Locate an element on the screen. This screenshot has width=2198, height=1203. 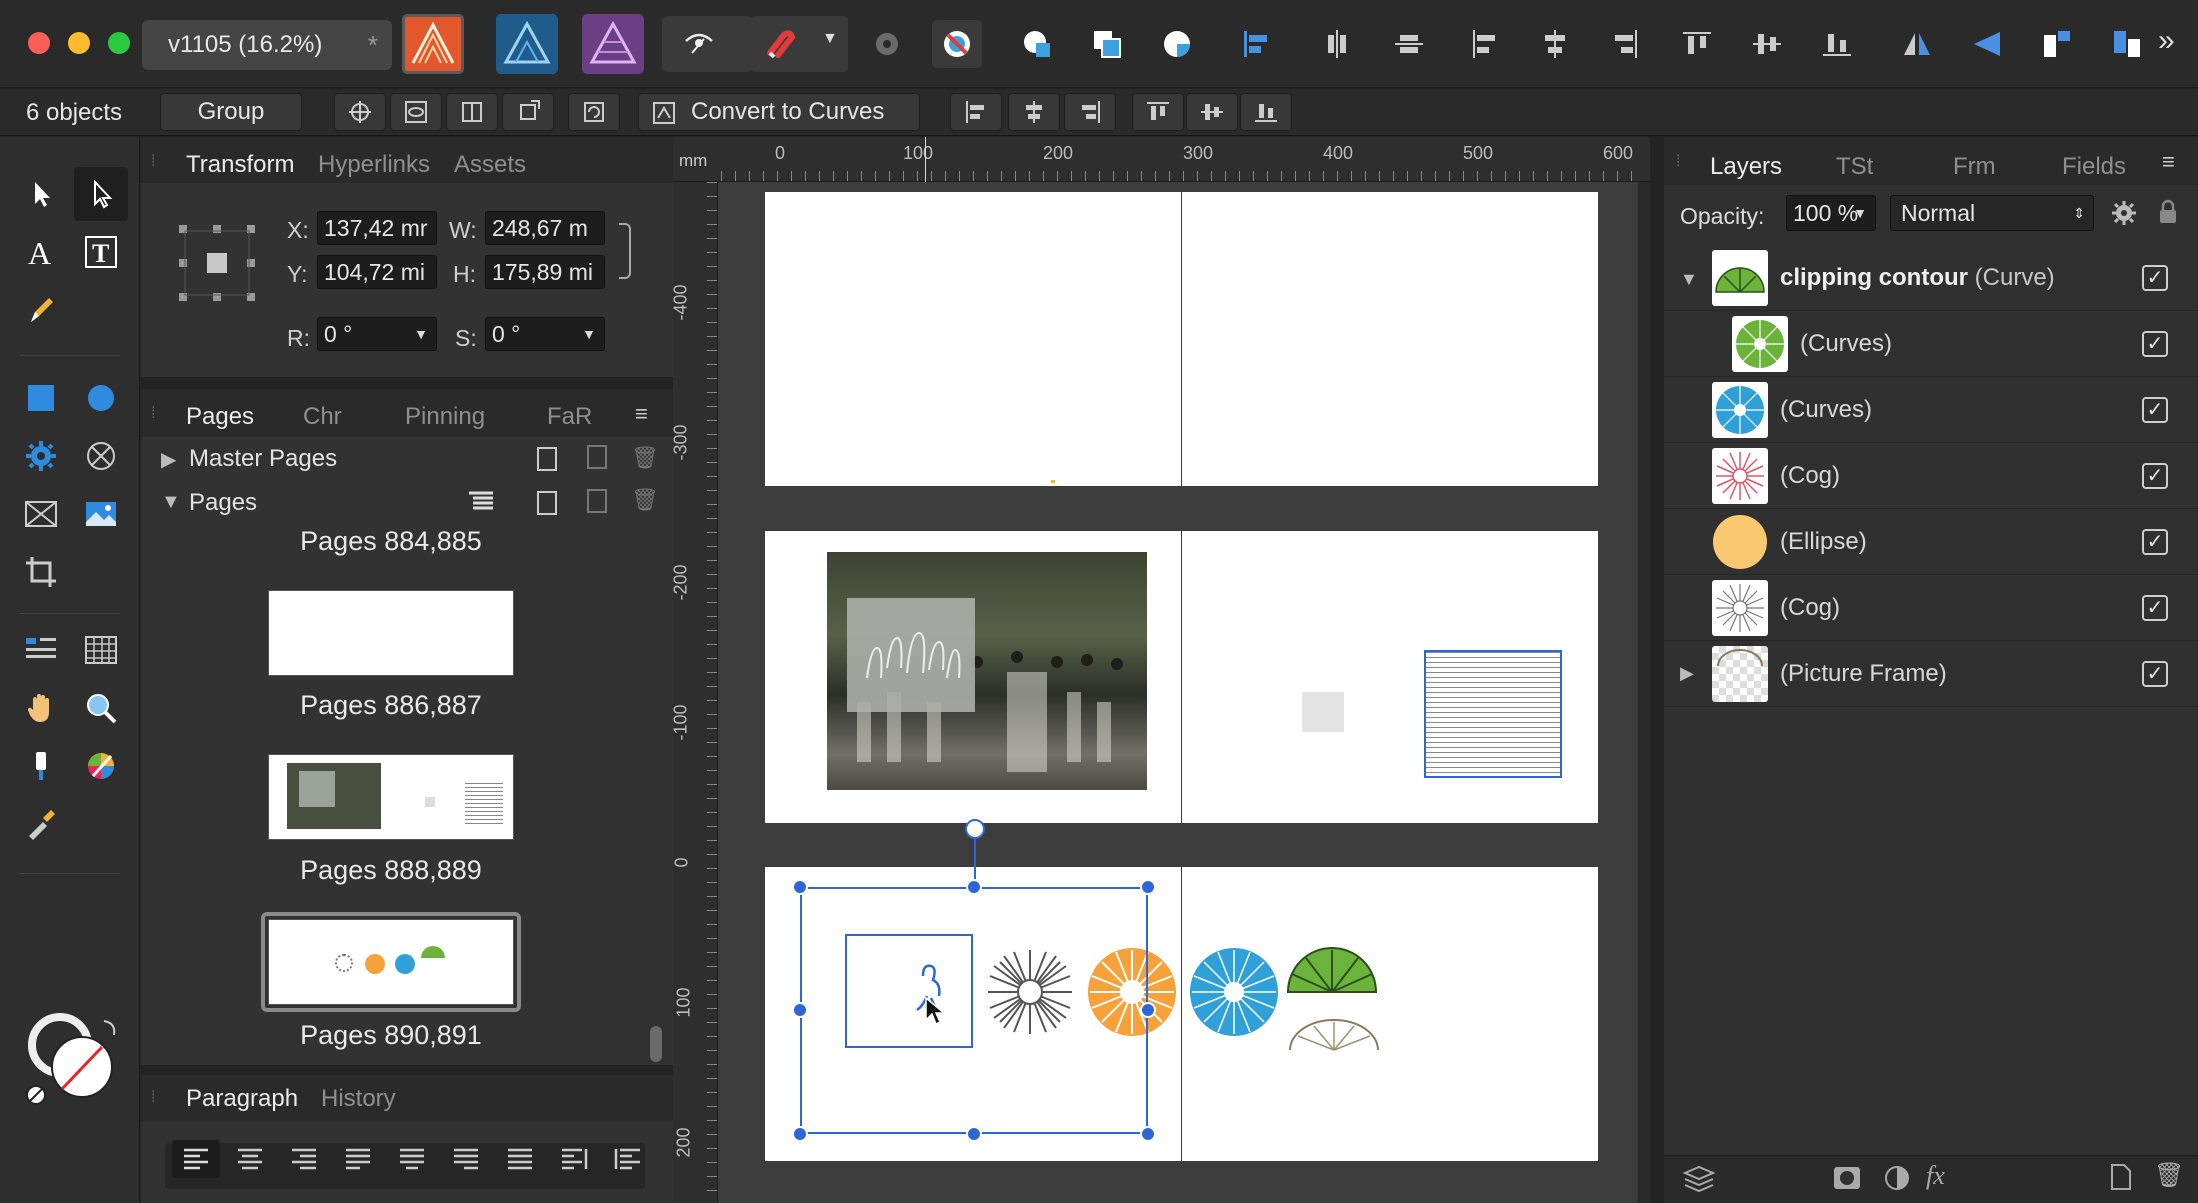
minimize-window-button is located at coordinates (79, 43).